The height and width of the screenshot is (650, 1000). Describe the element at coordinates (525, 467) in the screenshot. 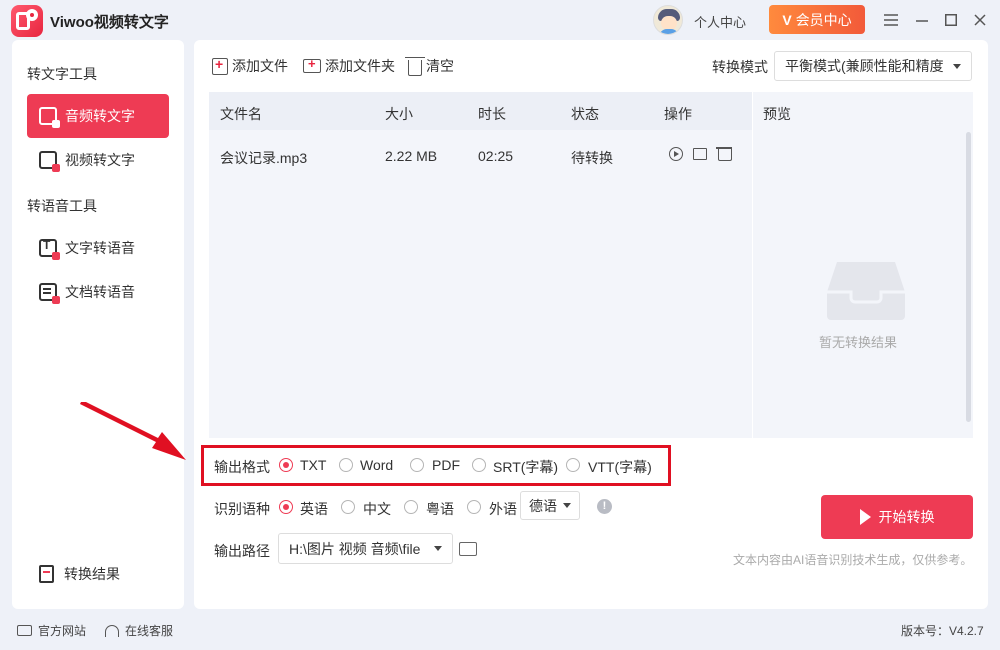

I see `radio-format-srt-label: SRT(字幕)` at that location.